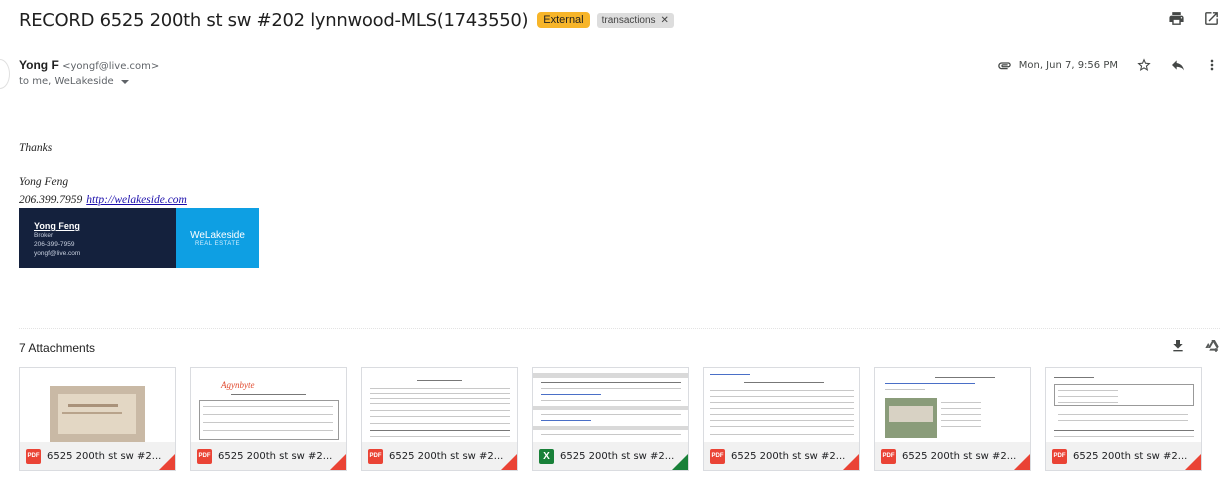 This screenshot has height=496, width=1230. Describe the element at coordinates (1004, 65) in the screenshot. I see `attachment-icon` at that location.